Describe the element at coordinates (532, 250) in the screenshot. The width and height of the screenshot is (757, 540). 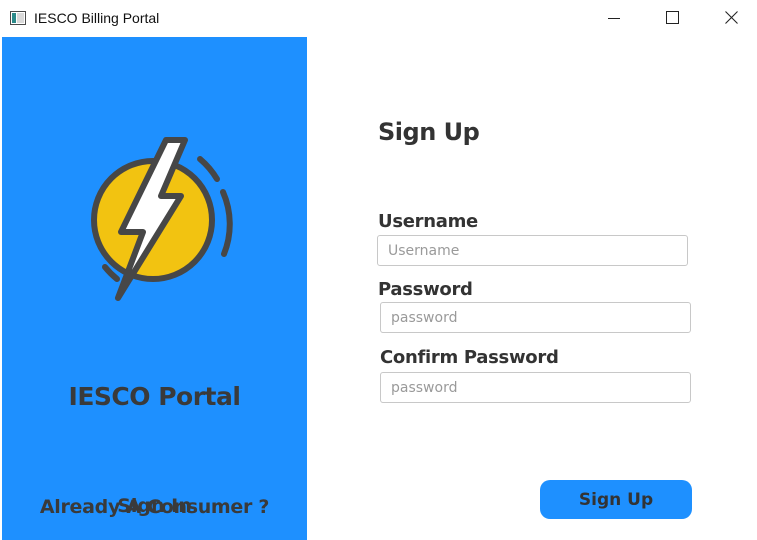
I see `username-input` at that location.